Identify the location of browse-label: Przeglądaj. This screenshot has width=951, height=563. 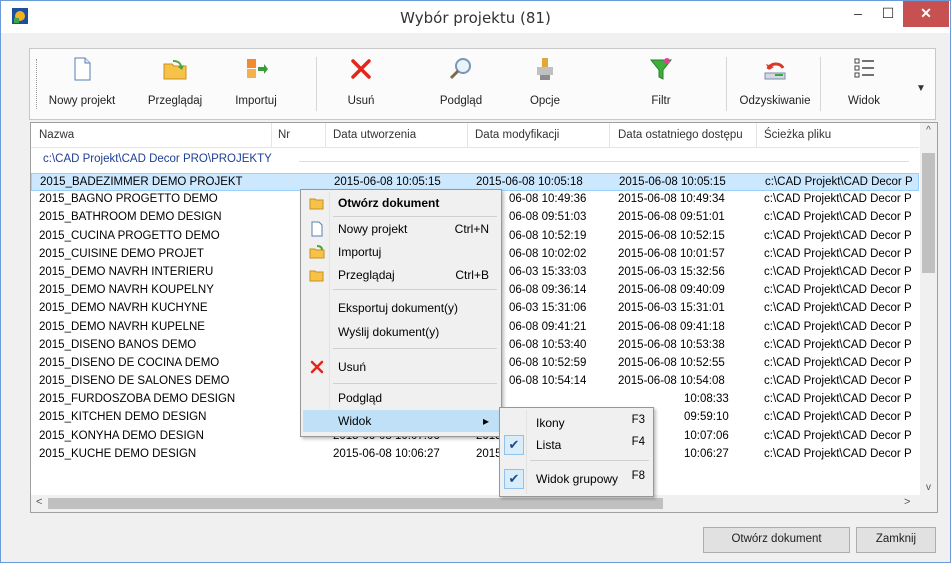
(175, 101).